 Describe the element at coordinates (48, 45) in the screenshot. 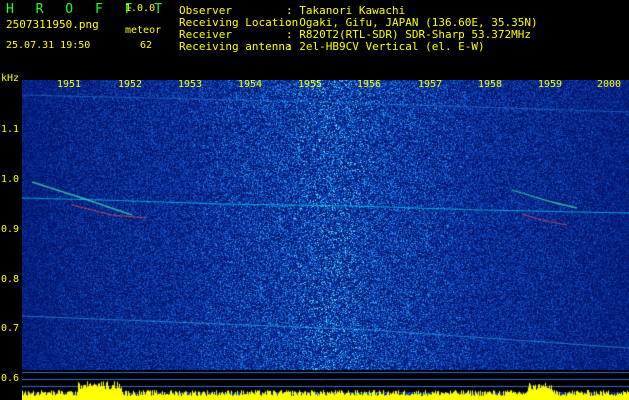

I see `observation-datetime: 25.07.31 19:50` at that location.